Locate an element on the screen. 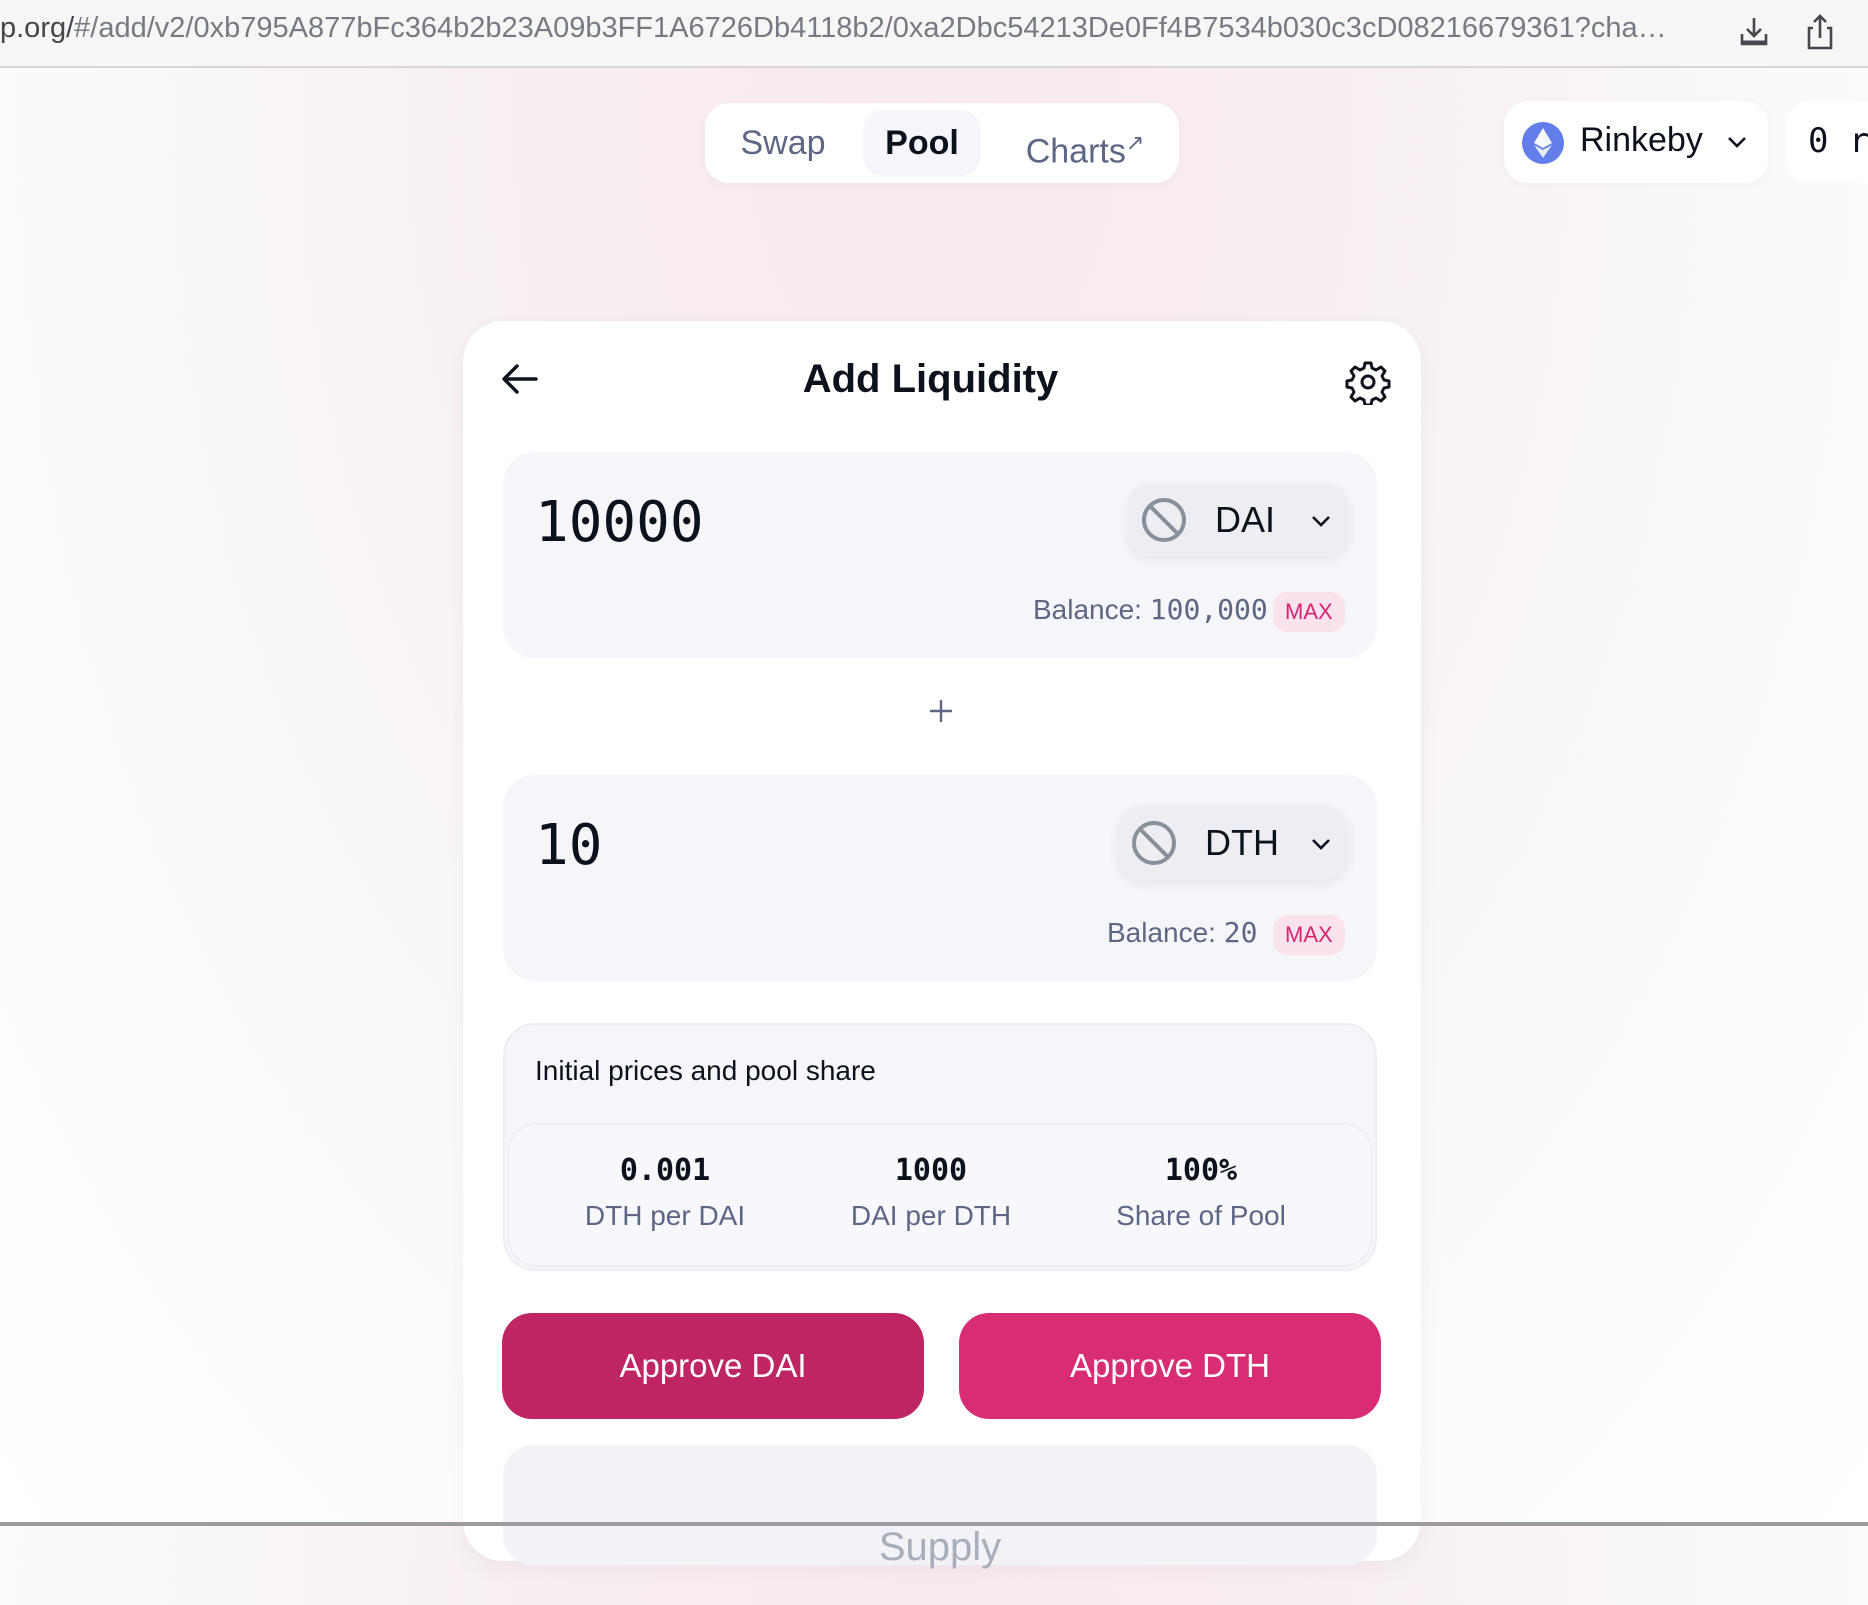 This screenshot has width=1868, height=1605. balance-value: 20 is located at coordinates (1240, 932).